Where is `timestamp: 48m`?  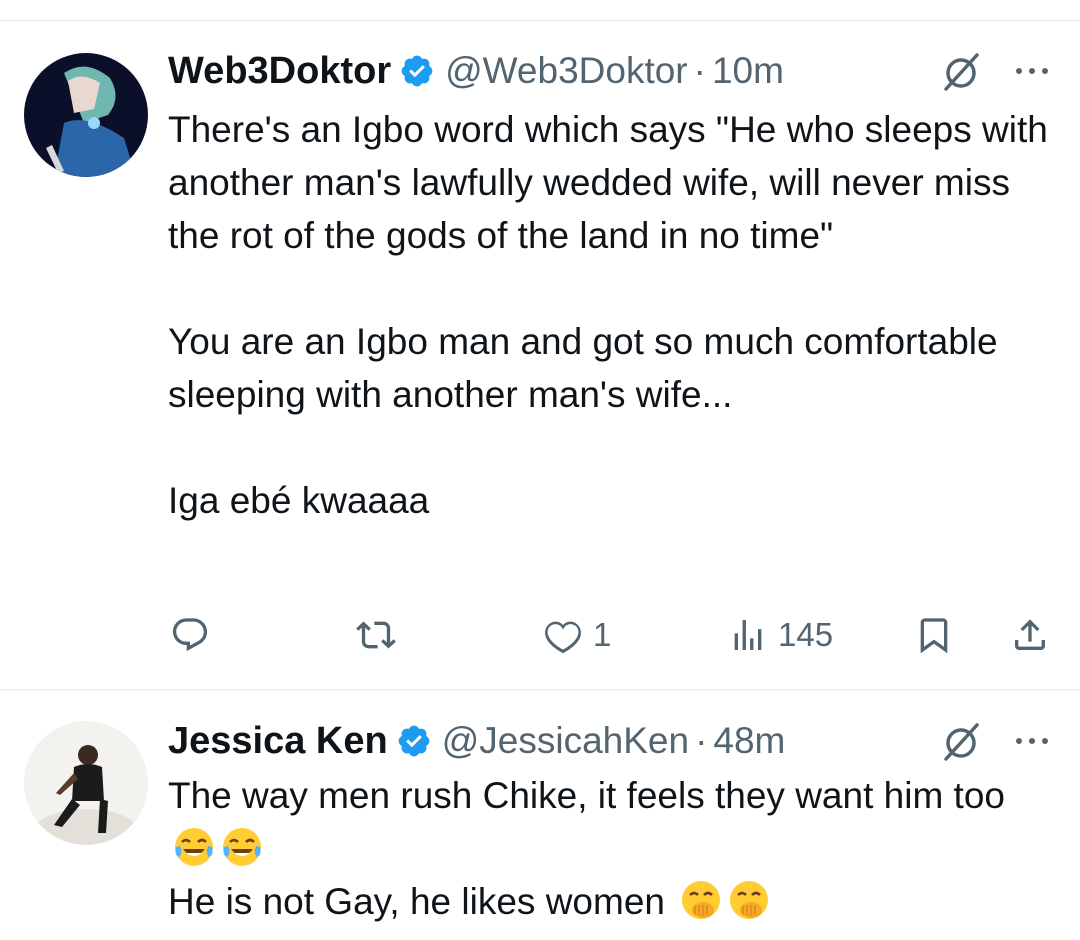 timestamp: 48m is located at coordinates (749, 741).